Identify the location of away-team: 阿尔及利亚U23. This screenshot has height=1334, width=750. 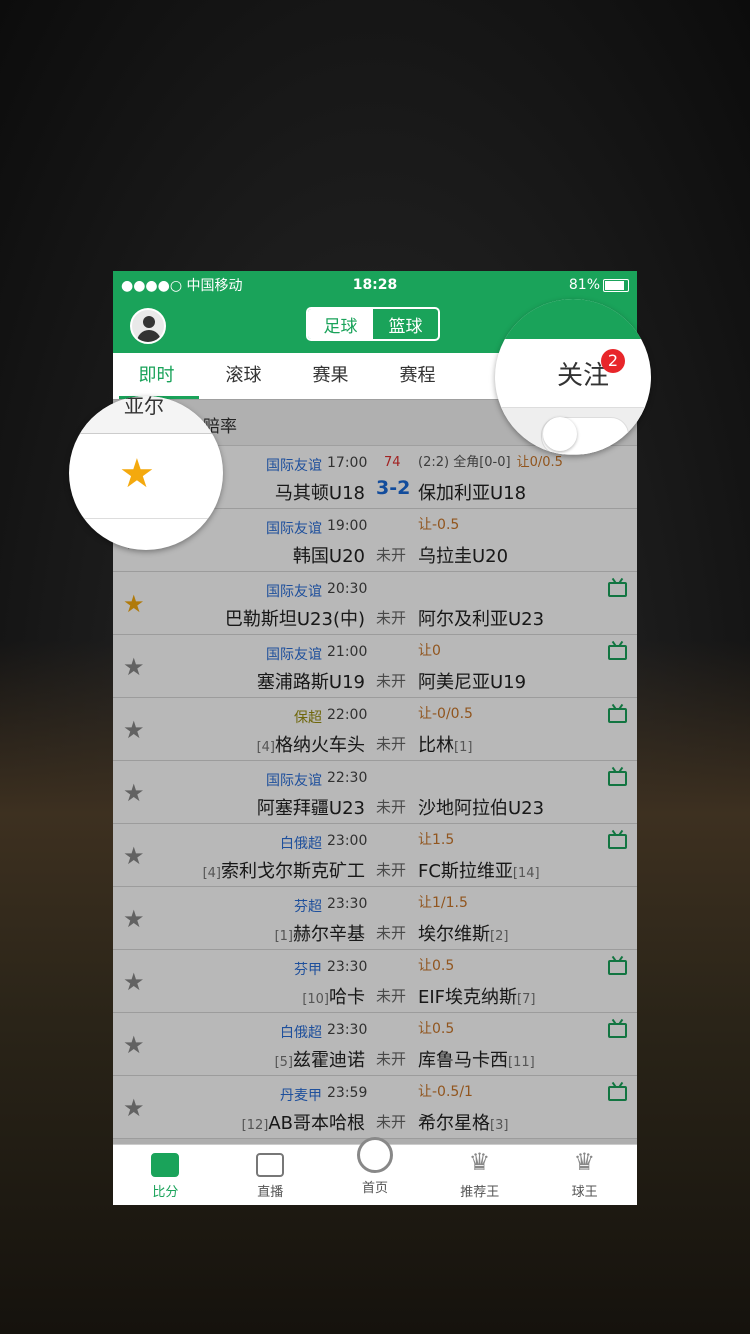
(481, 618).